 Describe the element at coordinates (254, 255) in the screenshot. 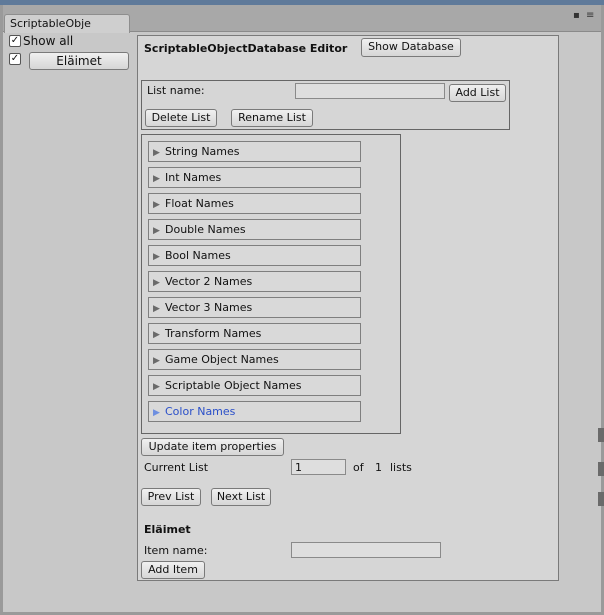

I see `foldout-bool-names: ▶ Bool Names` at that location.